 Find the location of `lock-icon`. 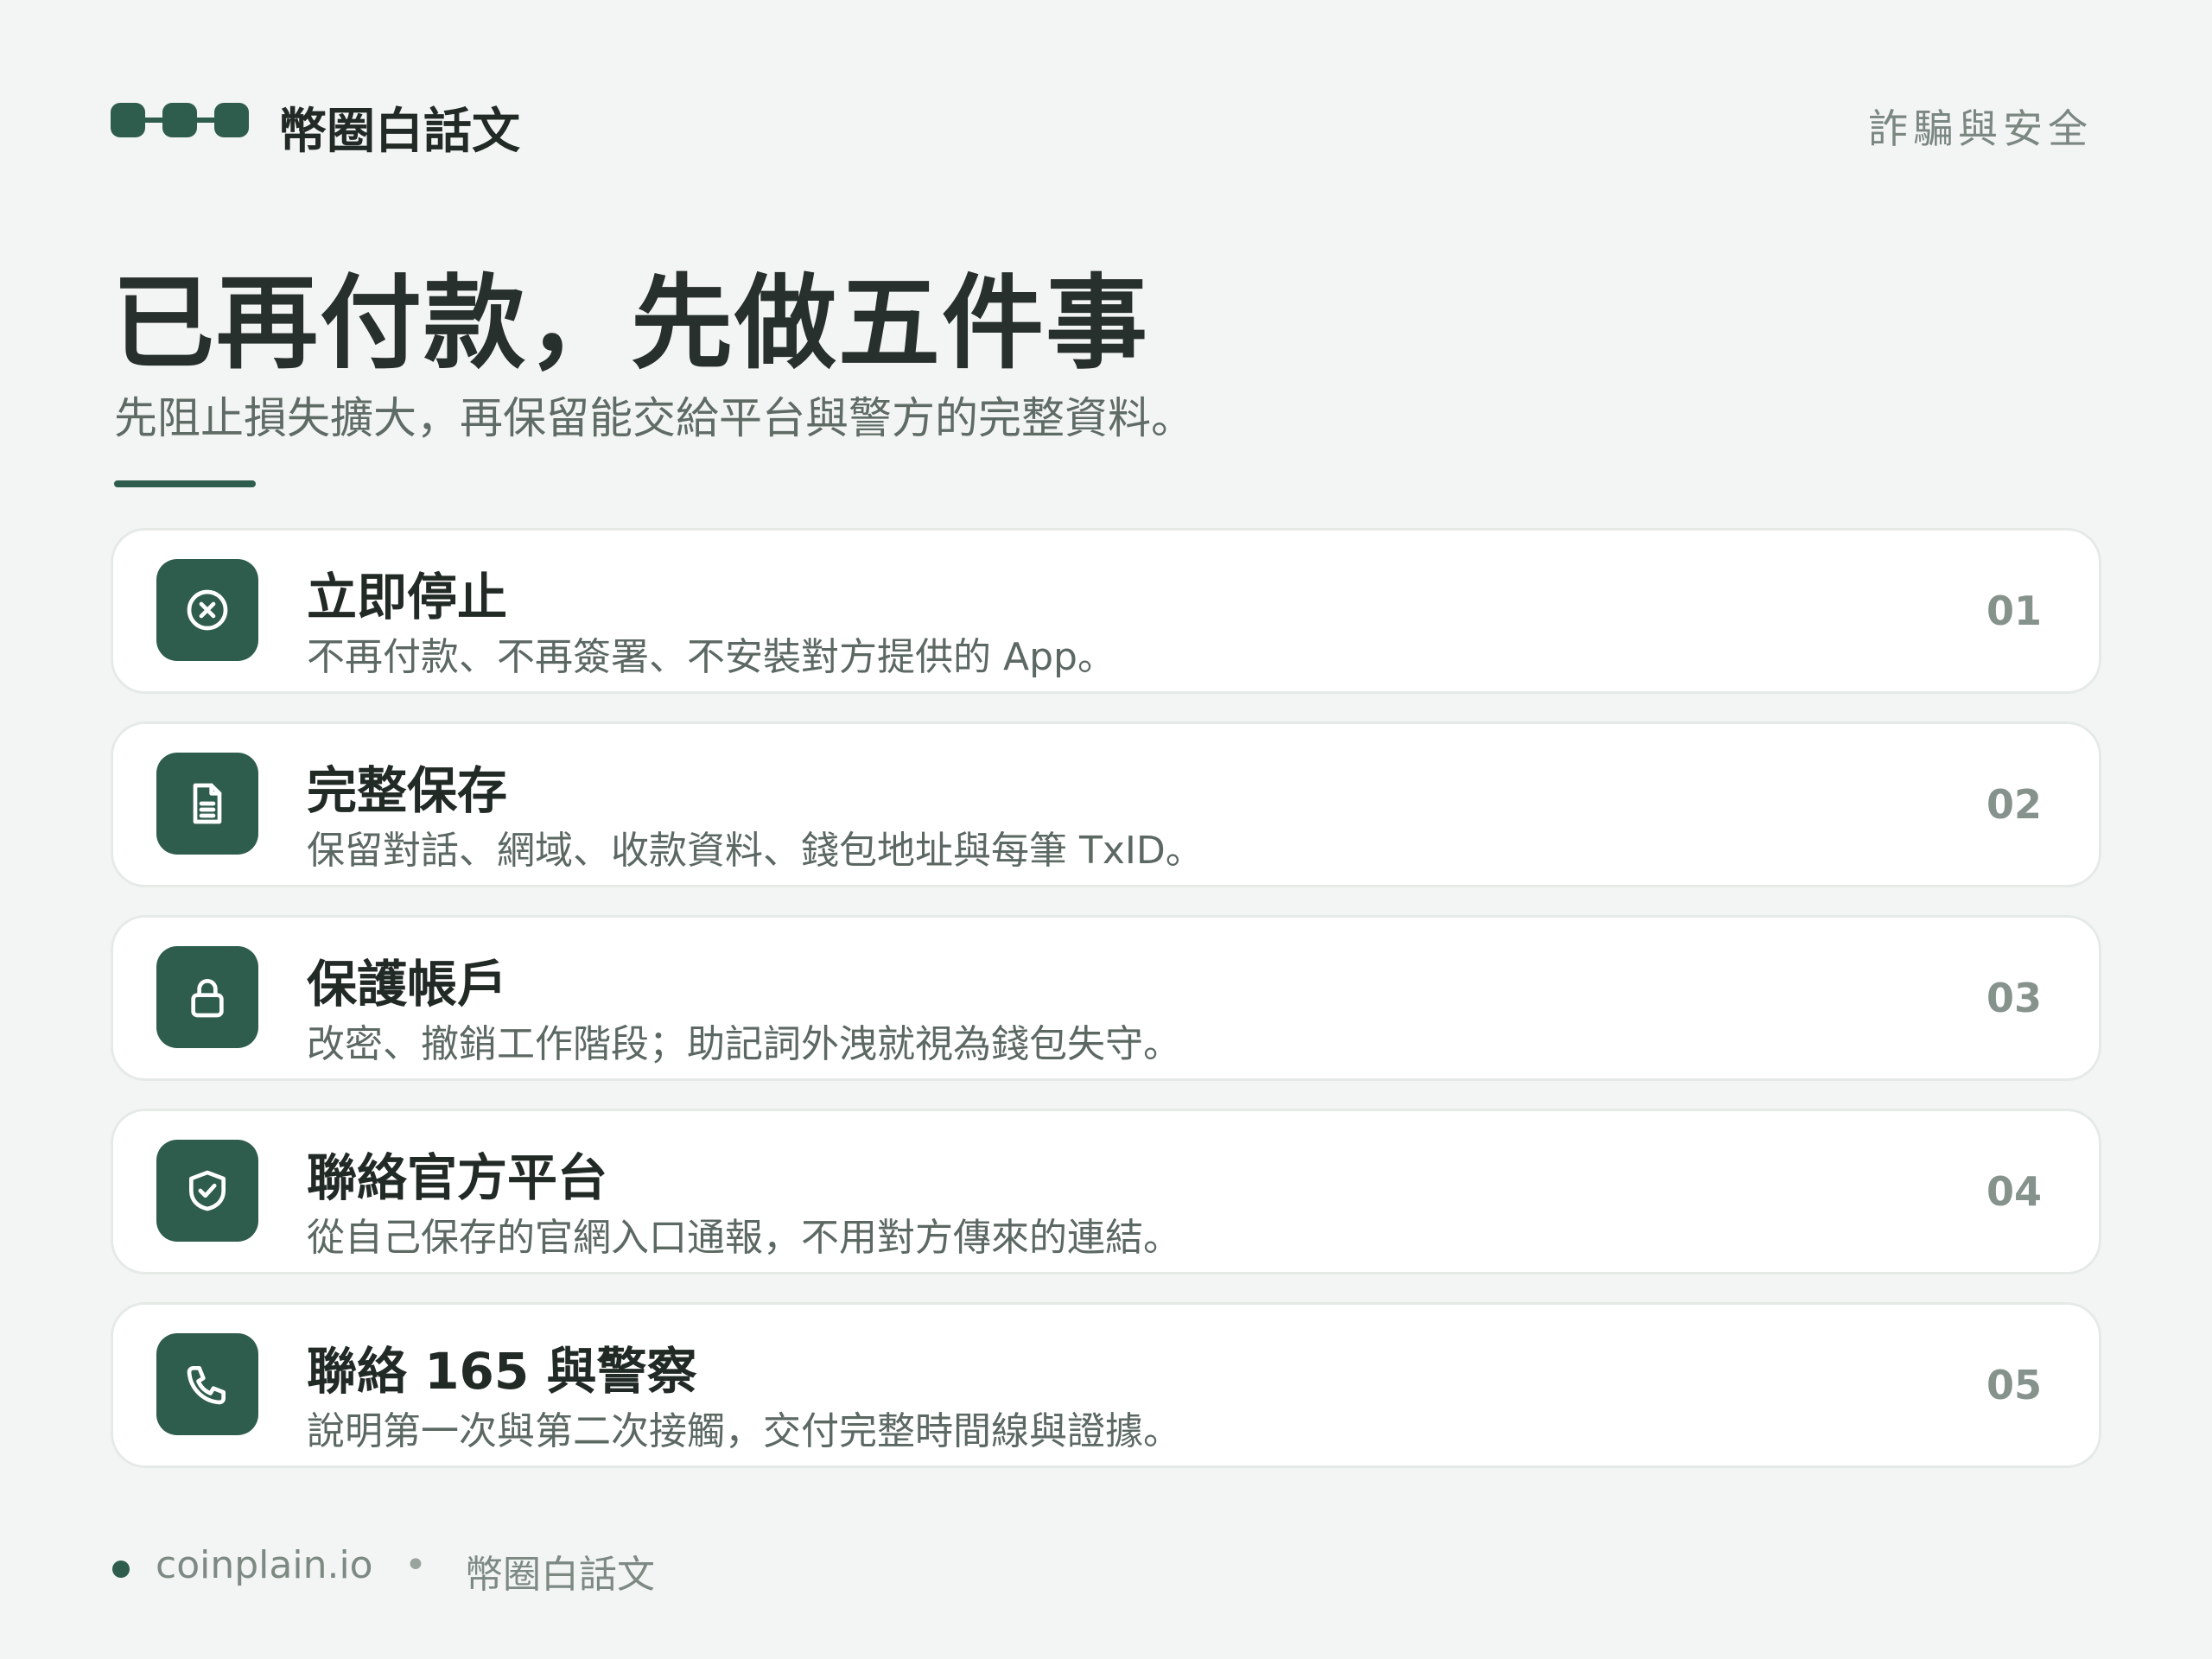

lock-icon is located at coordinates (207, 997).